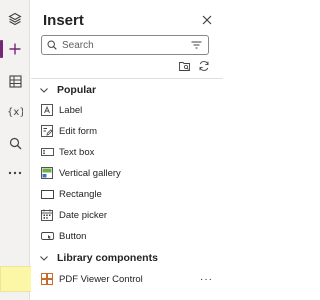 The width and height of the screenshot is (320, 300). What do you see at coordinates (83, 215) in the screenshot?
I see `item-label: Date picker` at bounding box center [83, 215].